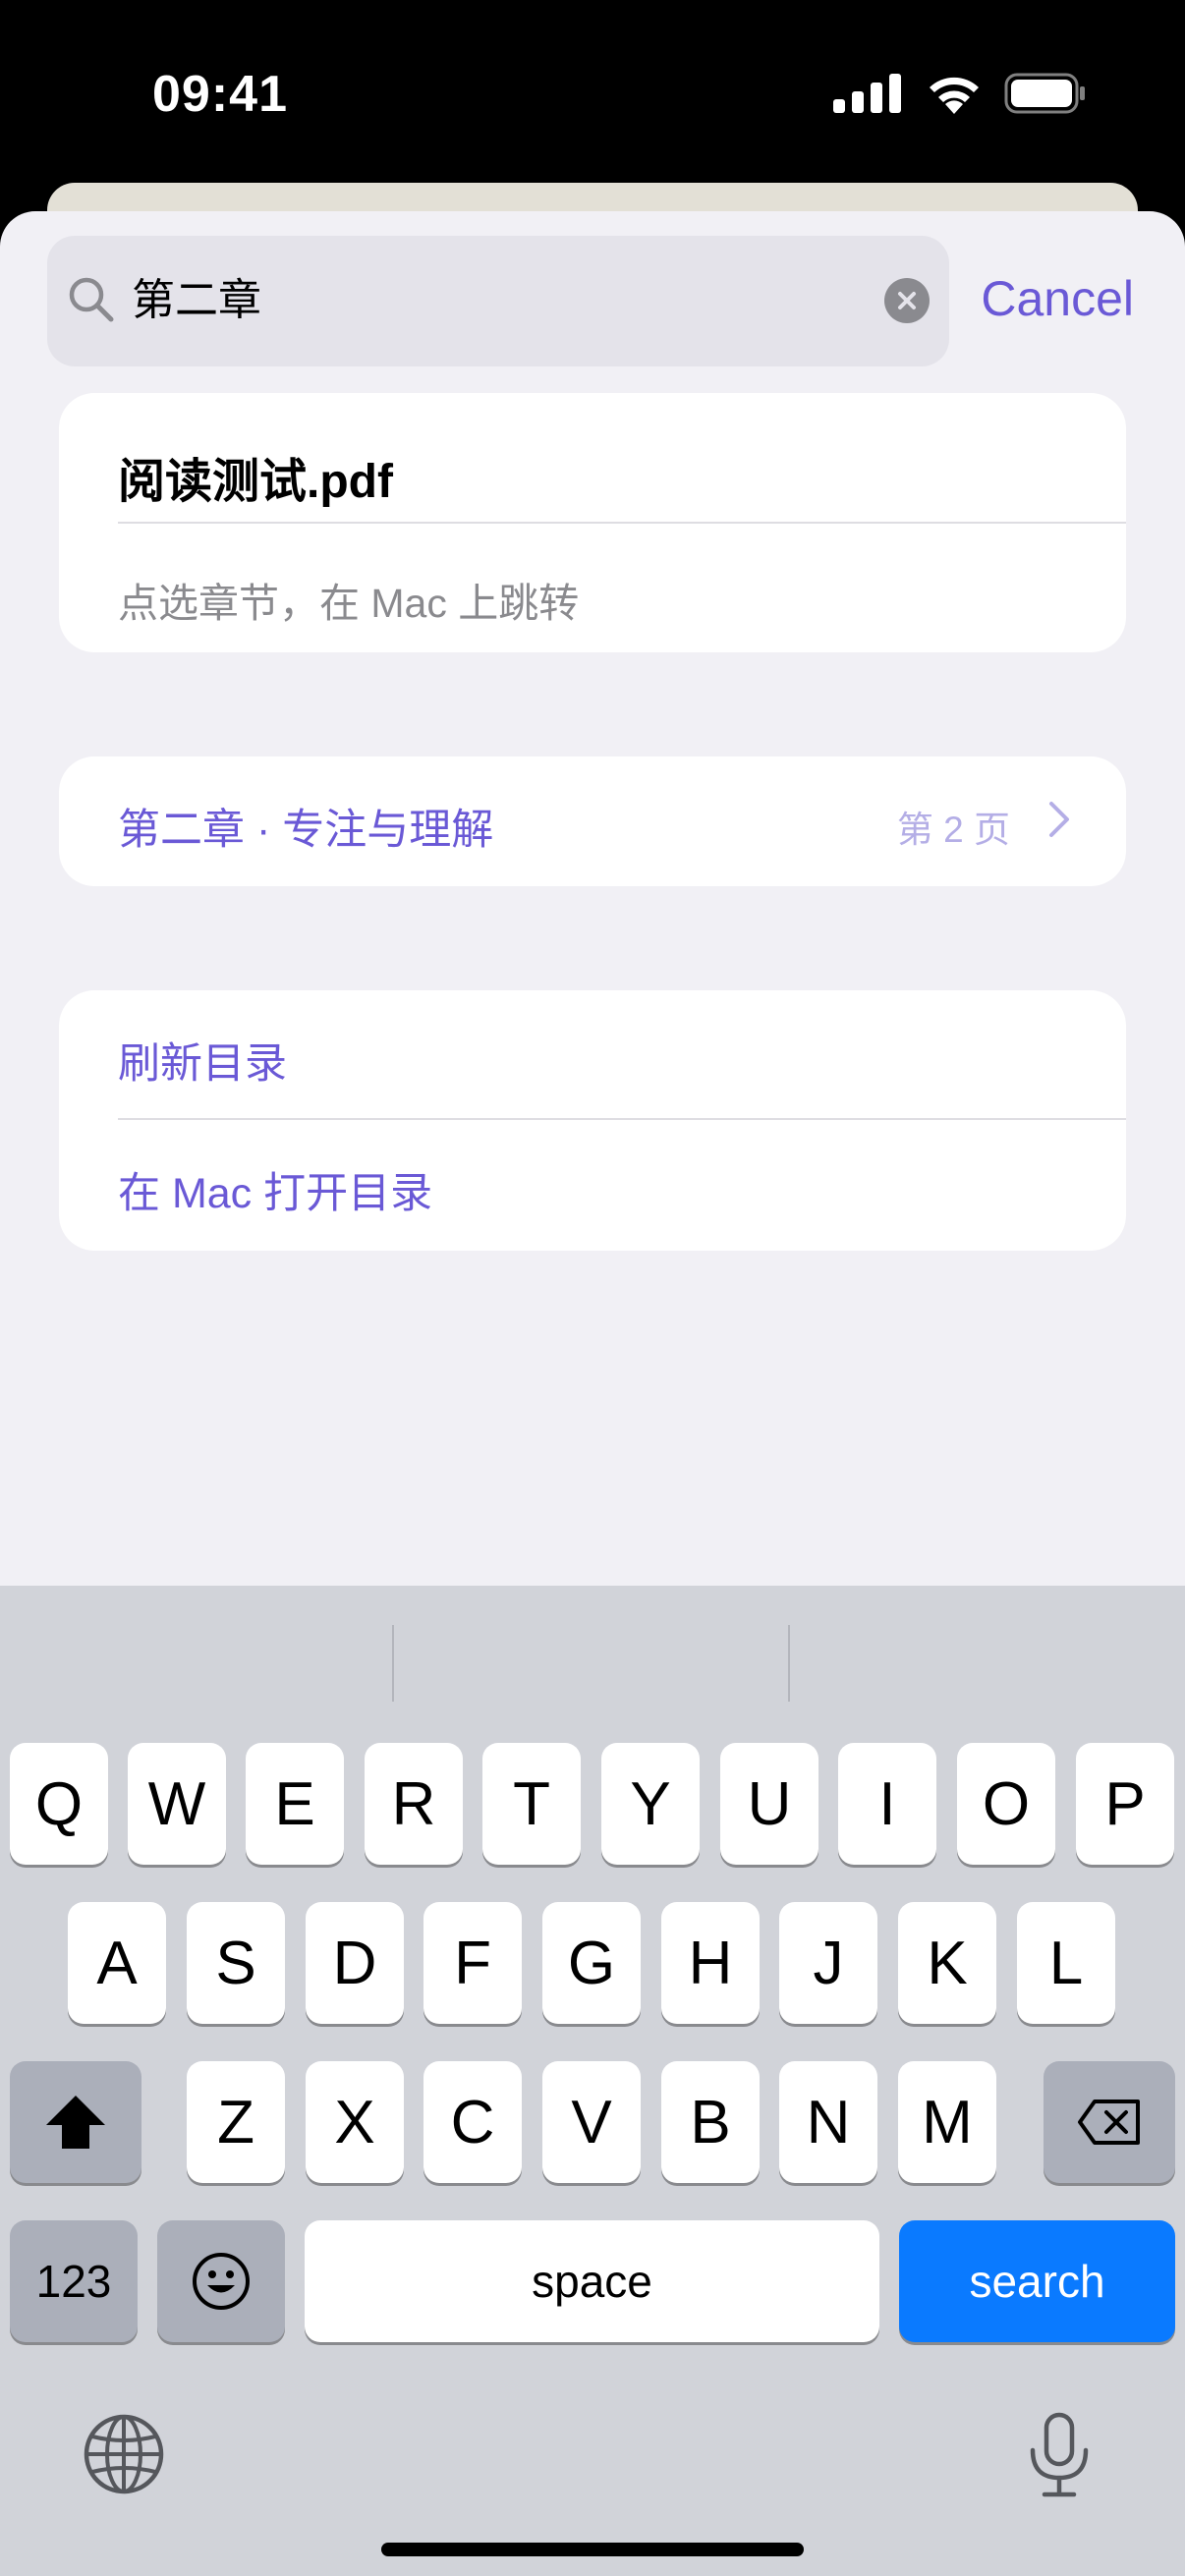 This screenshot has height=2576, width=1185. What do you see at coordinates (197, 300) in the screenshot?
I see `search-query: 第二章` at bounding box center [197, 300].